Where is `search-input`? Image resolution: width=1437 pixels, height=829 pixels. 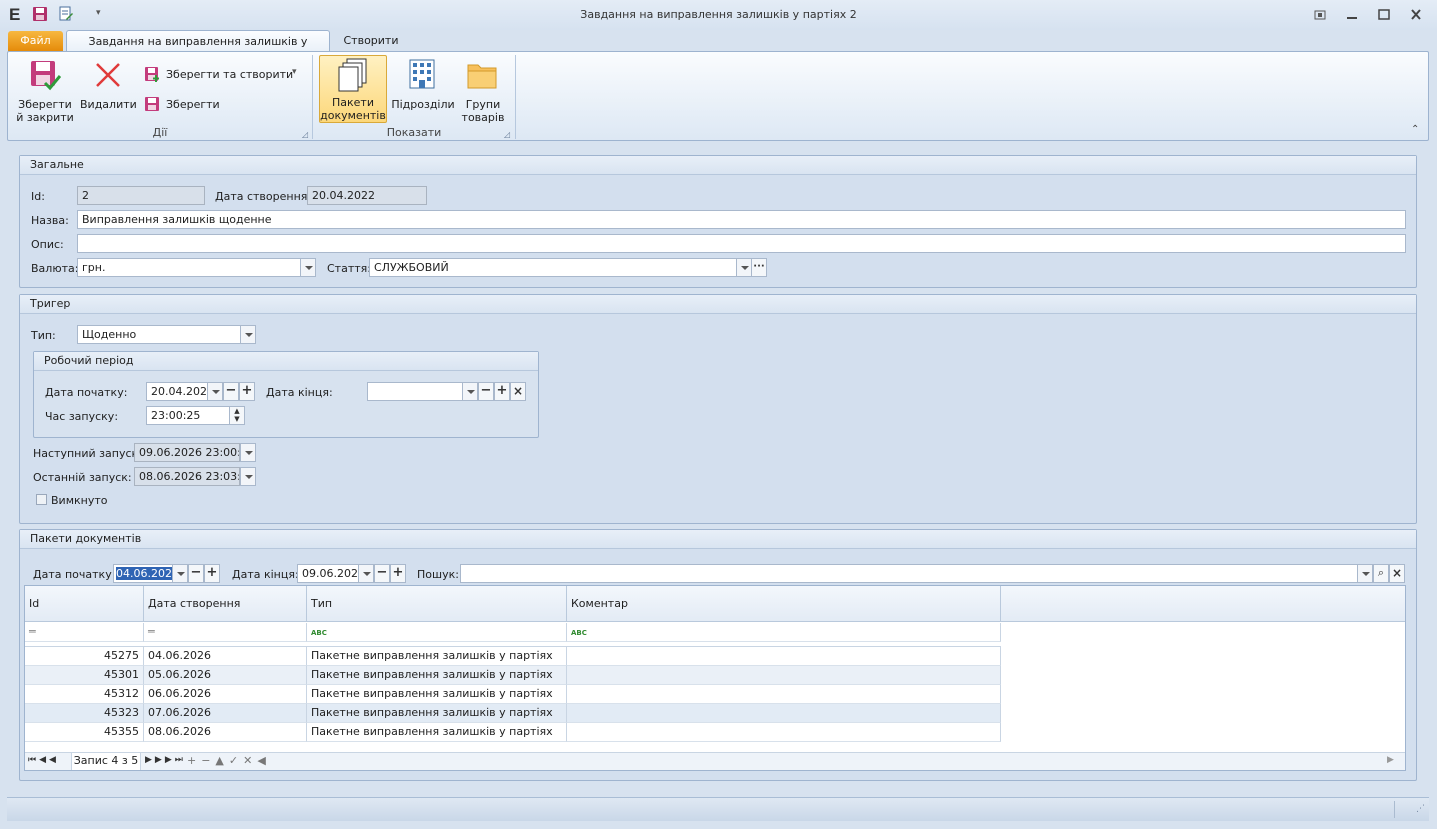 search-input is located at coordinates (909, 573).